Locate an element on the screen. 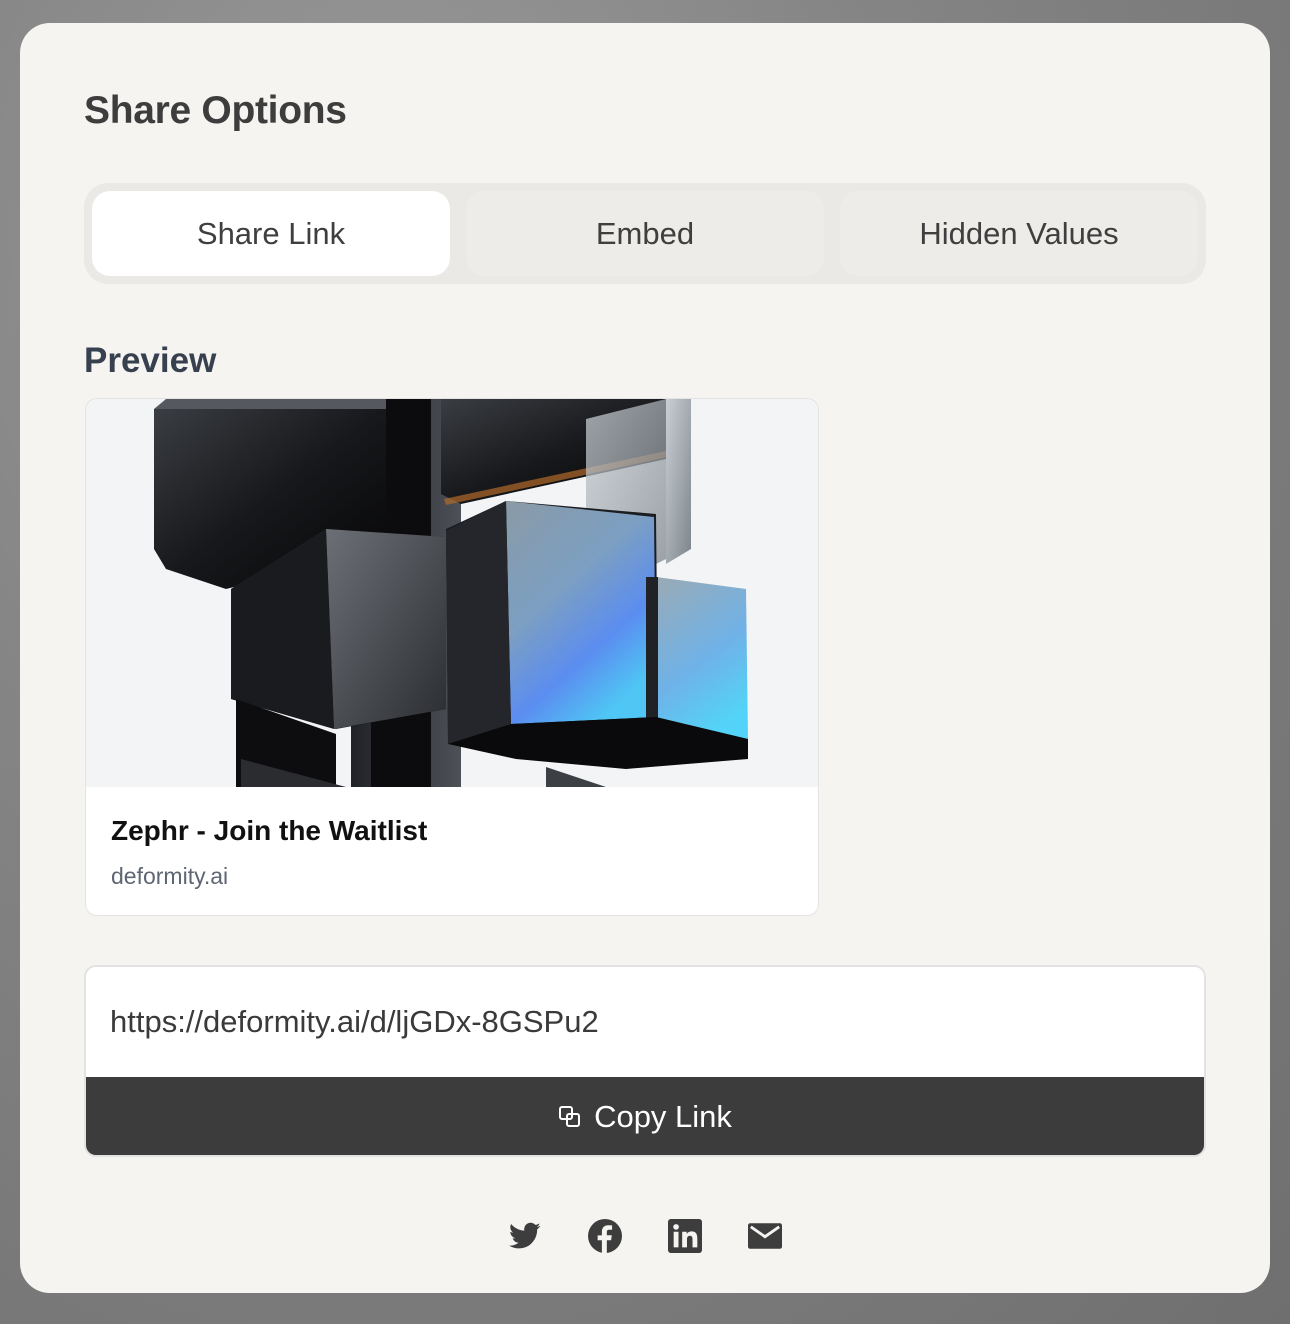 This screenshot has width=1290, height=1324. copy-link-button: Copy Link is located at coordinates (645, 1116).